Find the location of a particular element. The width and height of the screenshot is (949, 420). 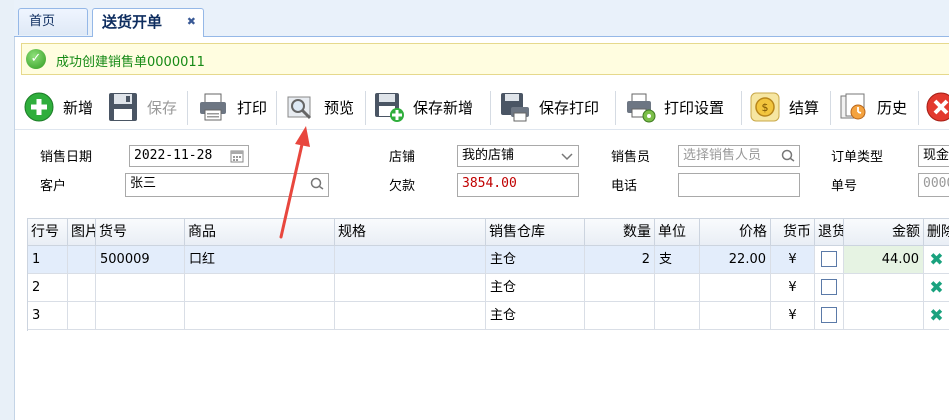

tab-delivery-order: 送货开单 ✖ is located at coordinates (148, 22).